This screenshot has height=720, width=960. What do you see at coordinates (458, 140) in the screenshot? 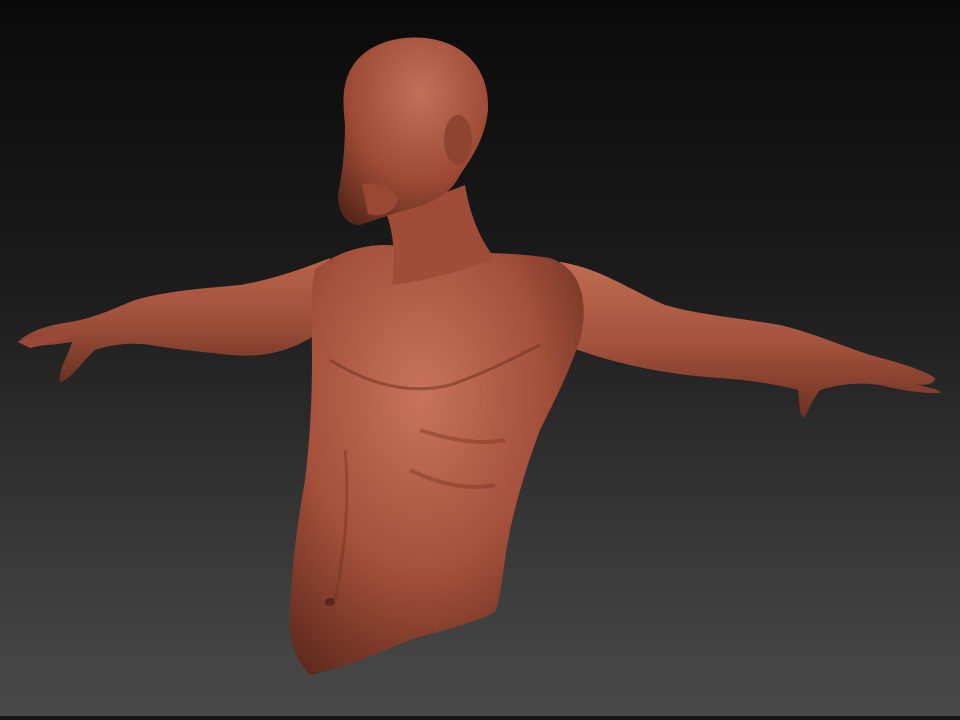
I see `ear` at bounding box center [458, 140].